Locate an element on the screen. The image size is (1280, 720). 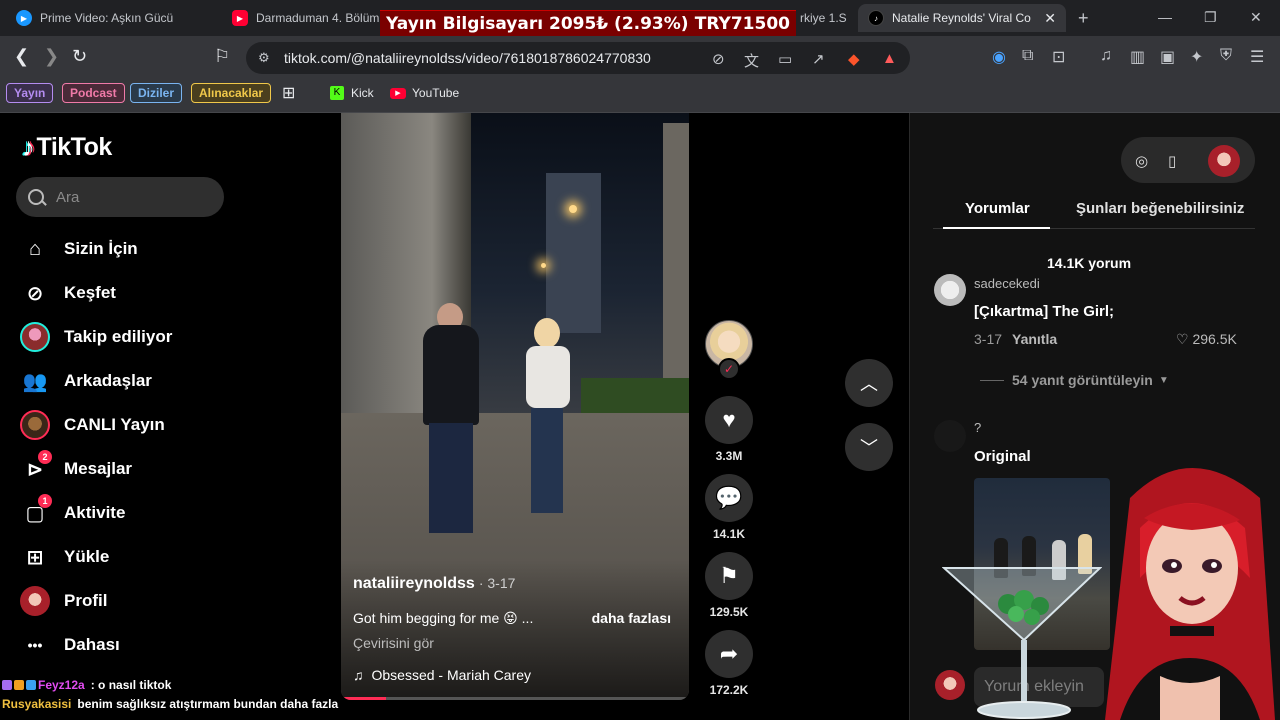
nav-item-messages: ⊳ 2 Mesajlar is located at coordinates (76, 467).